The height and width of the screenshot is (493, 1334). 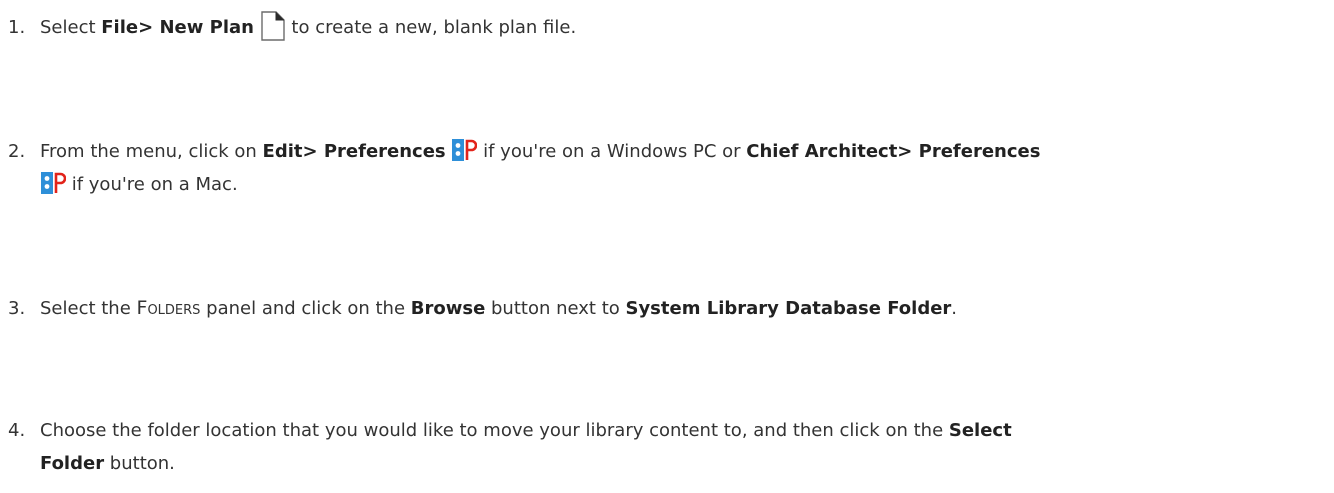 I want to click on step-number: 4., so click(x=17, y=430).